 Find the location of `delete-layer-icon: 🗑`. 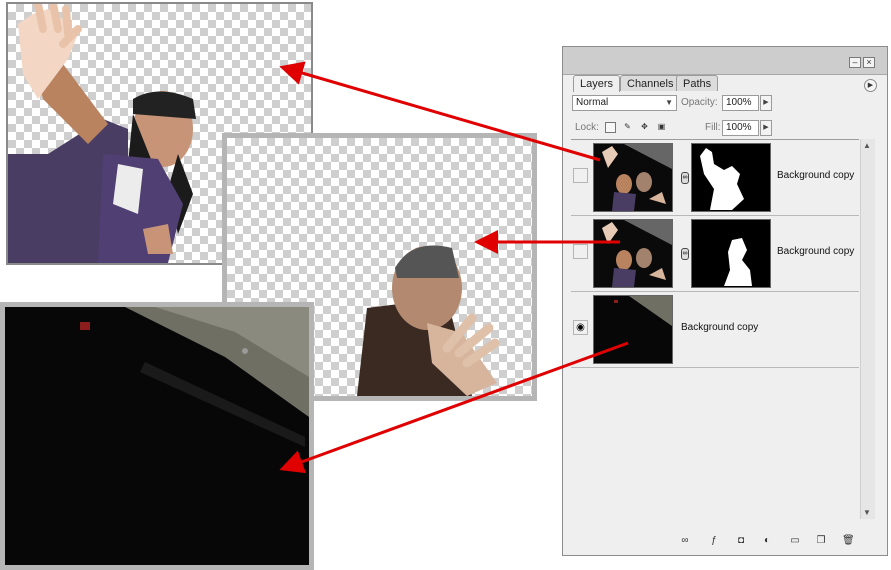

delete-layer-icon: 🗑 is located at coordinates (848, 540).